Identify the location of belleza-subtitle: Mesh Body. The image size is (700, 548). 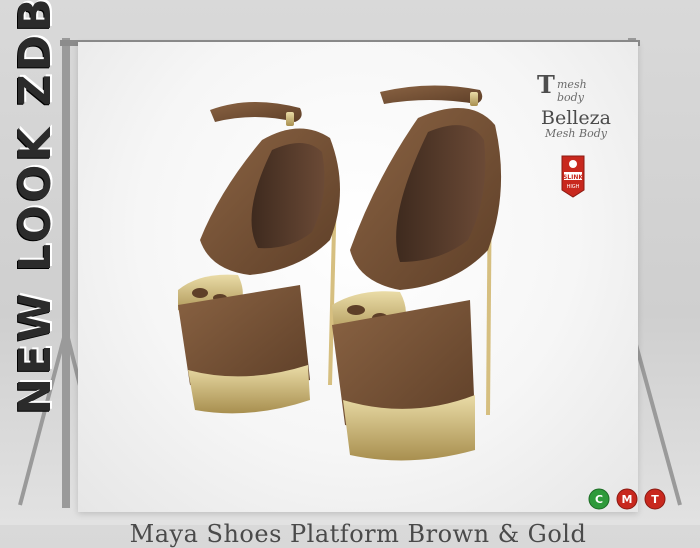
(576, 133).